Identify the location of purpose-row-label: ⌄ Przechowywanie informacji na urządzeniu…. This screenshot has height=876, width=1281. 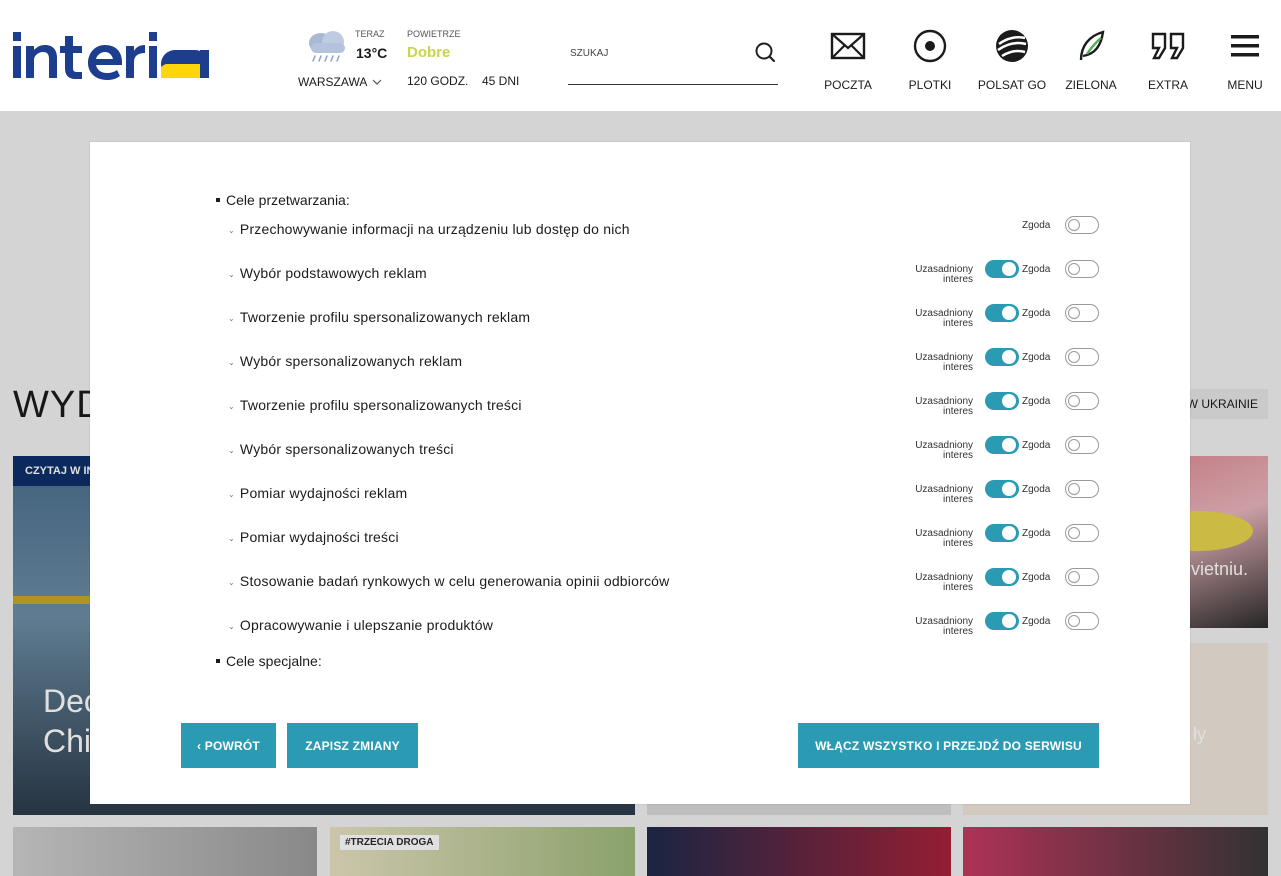
(429, 229).